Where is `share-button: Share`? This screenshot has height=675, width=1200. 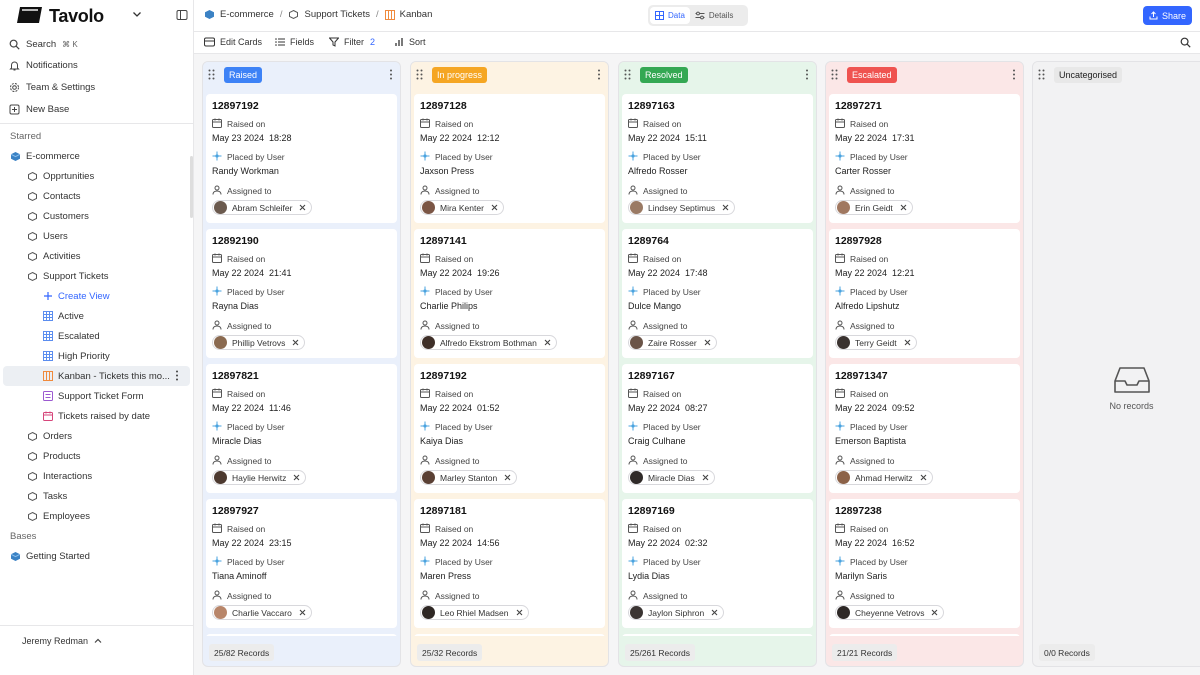
share-button: Share is located at coordinates (1167, 15).